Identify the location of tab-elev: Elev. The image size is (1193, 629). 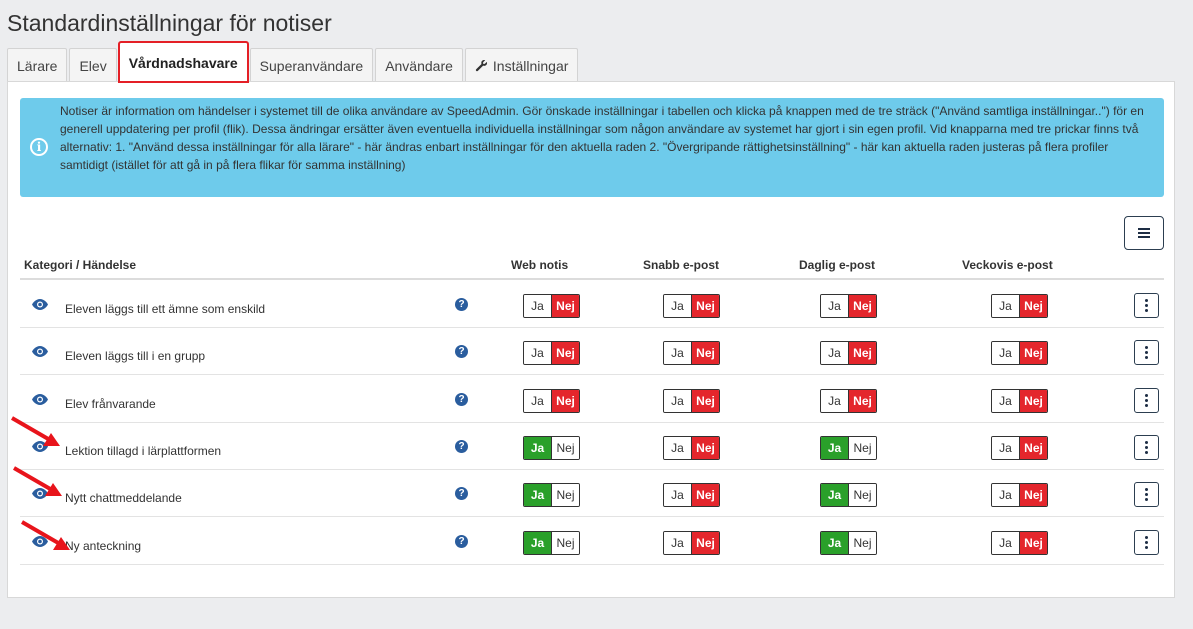
(93, 65).